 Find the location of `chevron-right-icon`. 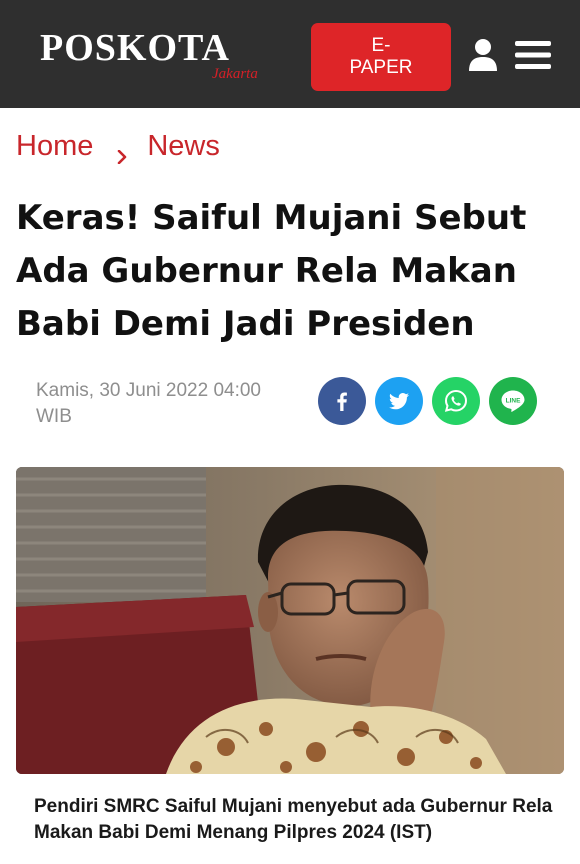

chevron-right-icon is located at coordinates (122, 152).